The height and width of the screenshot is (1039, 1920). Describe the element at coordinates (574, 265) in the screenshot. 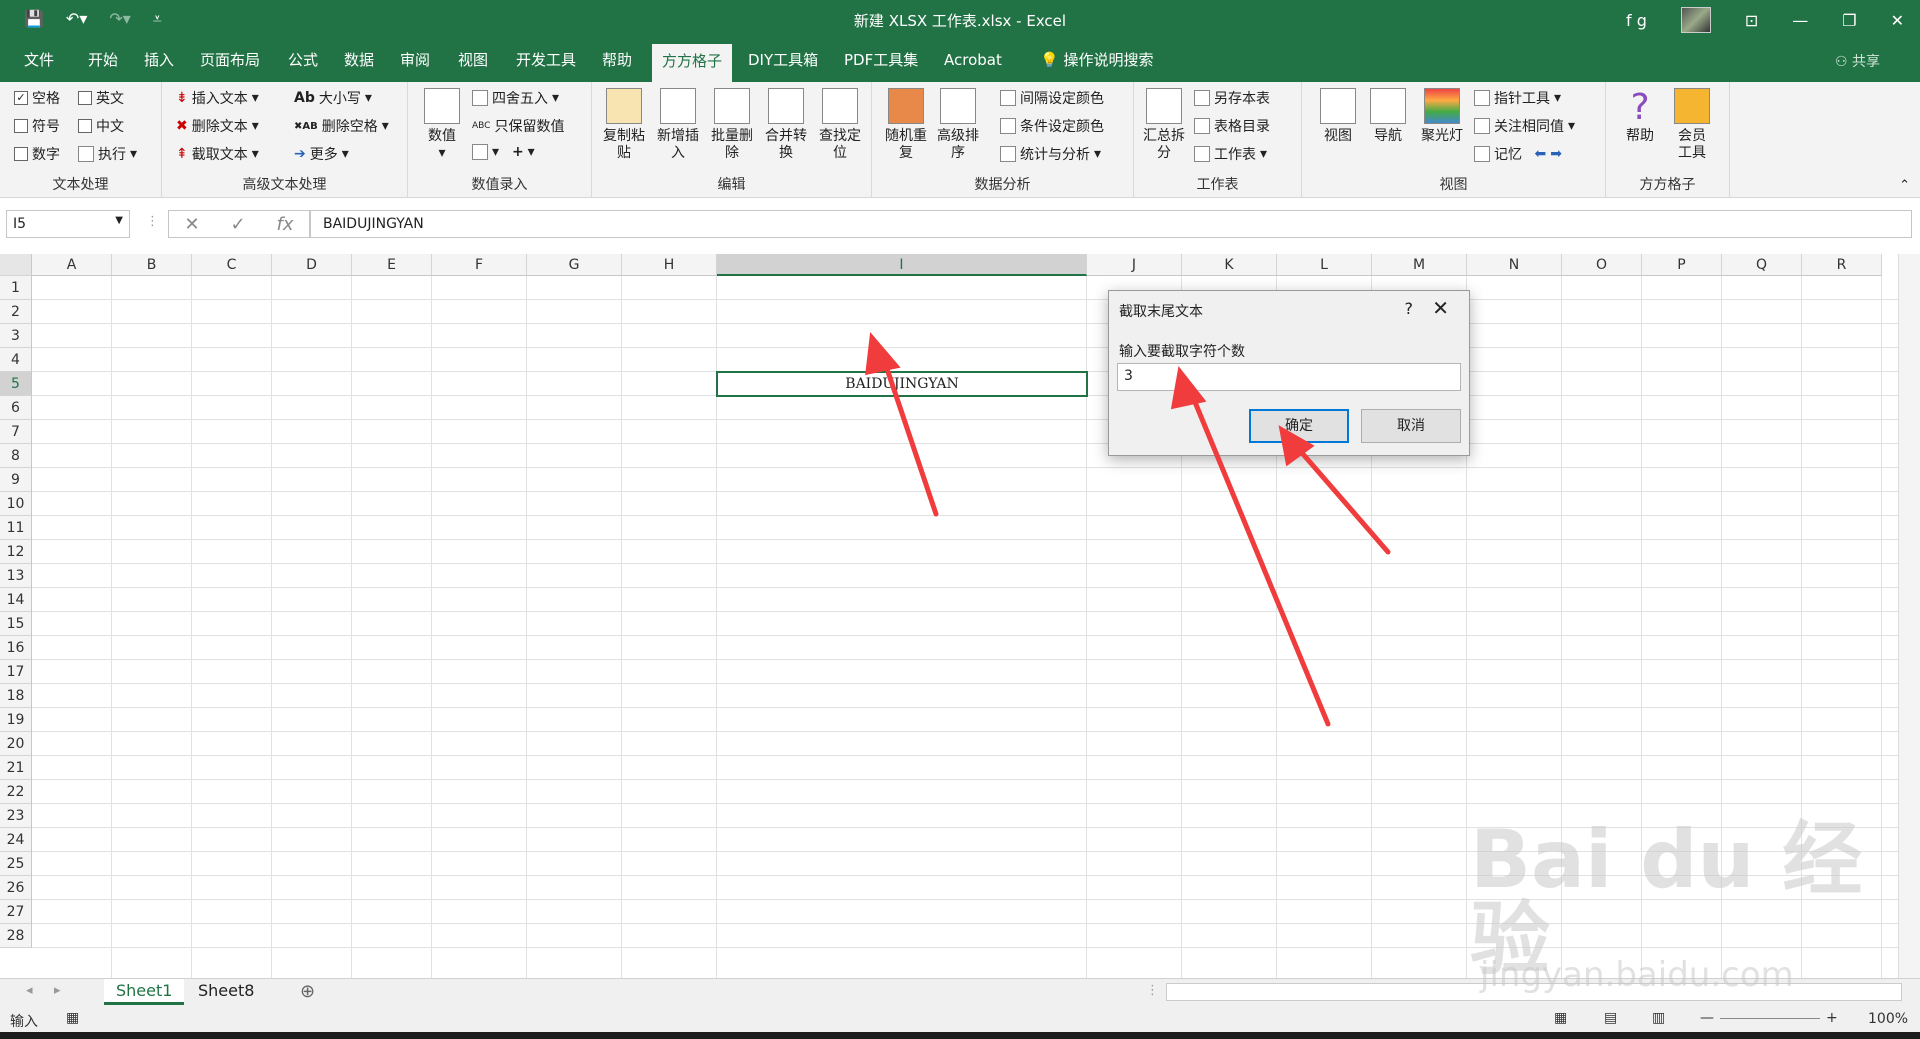

I see `column-header: G` at that location.